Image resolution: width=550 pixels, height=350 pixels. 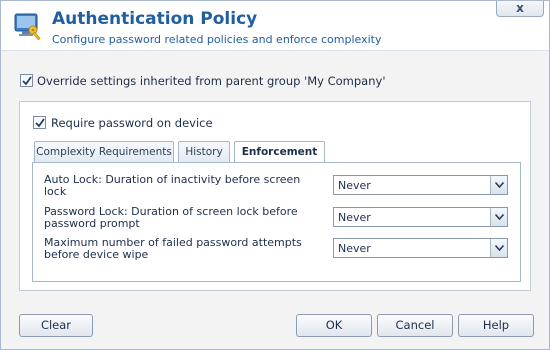 I want to click on clear-button: Clear, so click(x=56, y=325).